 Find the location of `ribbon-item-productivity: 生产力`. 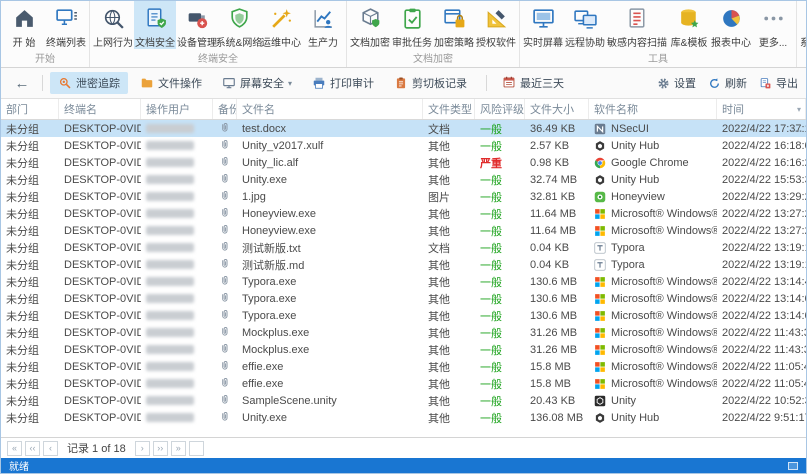

ribbon-item-productivity: 生产力 is located at coordinates (323, 25).